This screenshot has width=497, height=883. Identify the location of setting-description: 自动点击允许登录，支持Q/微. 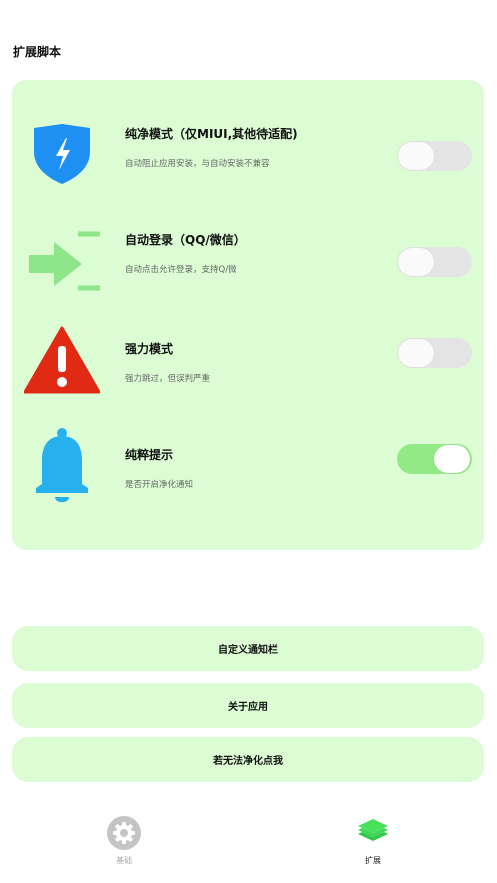
(181, 270).